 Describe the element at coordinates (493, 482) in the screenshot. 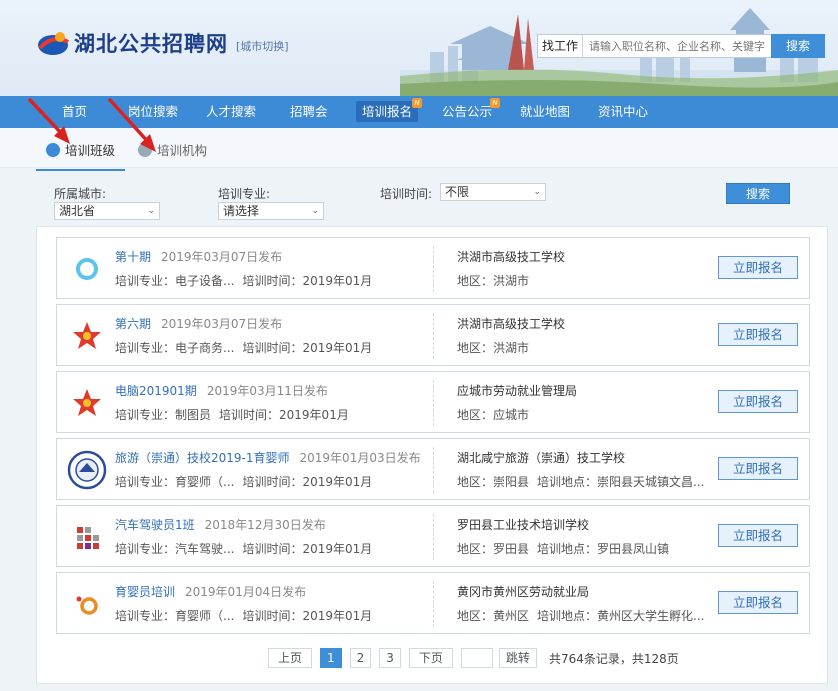

I see `region: 地区：崇阳县` at that location.